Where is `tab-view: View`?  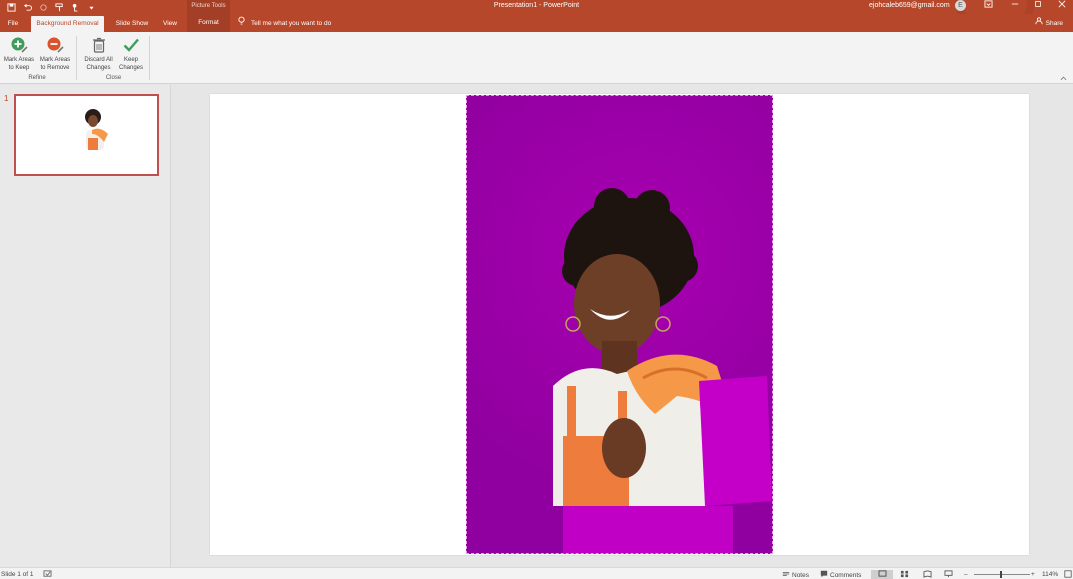 tab-view: View is located at coordinates (170, 24).